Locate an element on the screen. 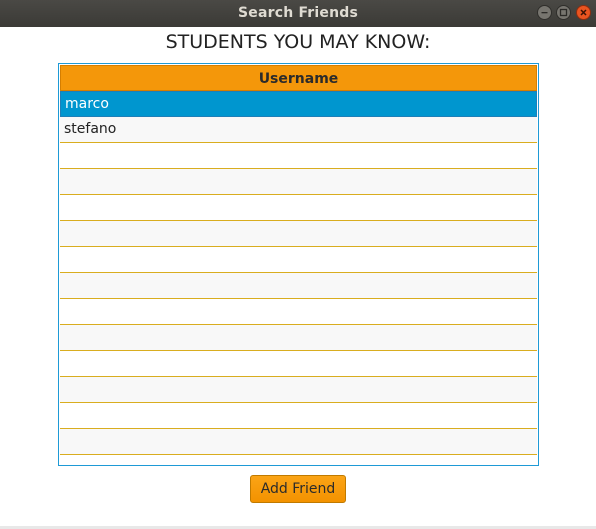 The width and height of the screenshot is (596, 529). close-button is located at coordinates (583, 12).